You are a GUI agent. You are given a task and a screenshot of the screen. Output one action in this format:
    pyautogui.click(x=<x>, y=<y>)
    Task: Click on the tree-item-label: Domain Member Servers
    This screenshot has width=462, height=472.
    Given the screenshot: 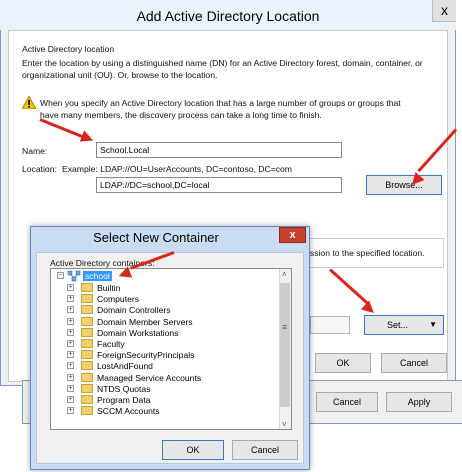 What is the action you would take?
    pyautogui.click(x=145, y=321)
    